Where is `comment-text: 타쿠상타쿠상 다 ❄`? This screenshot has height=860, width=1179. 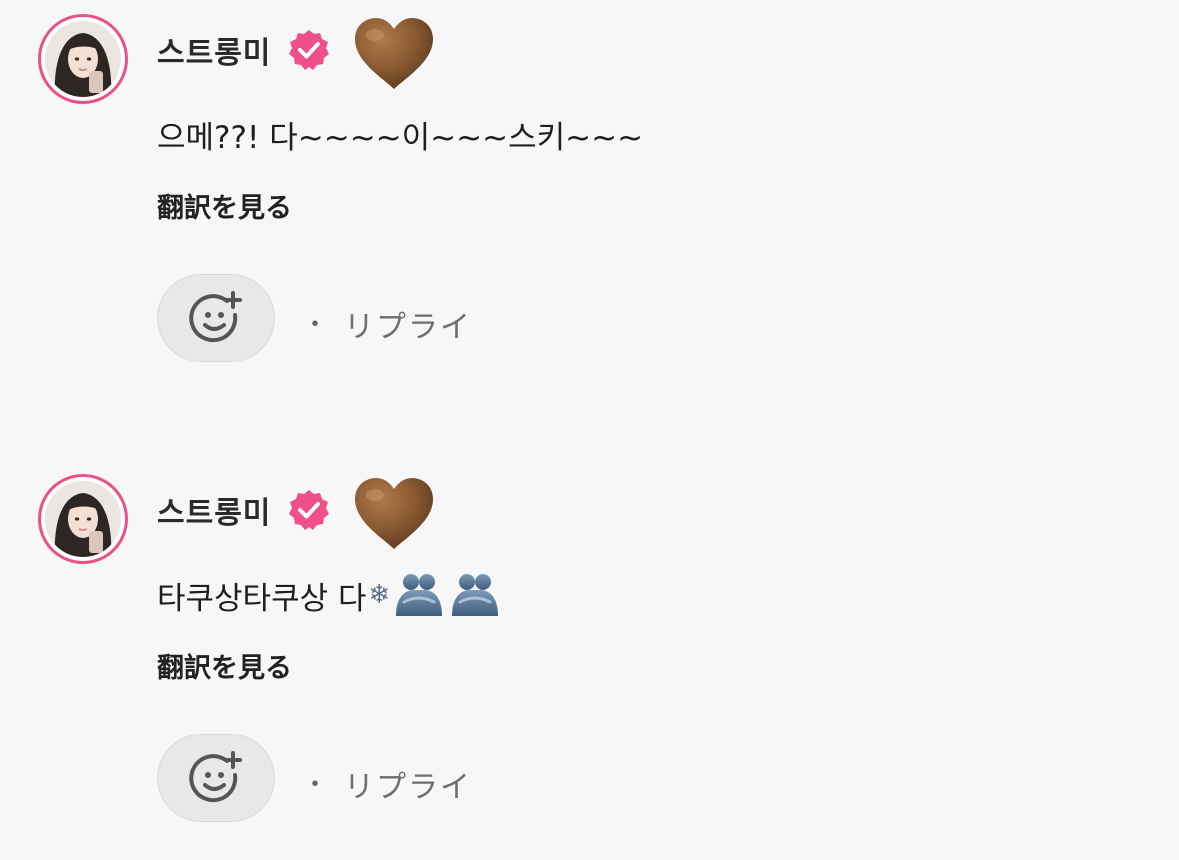 comment-text: 타쿠상타쿠상 다 ❄ is located at coordinates (329, 595).